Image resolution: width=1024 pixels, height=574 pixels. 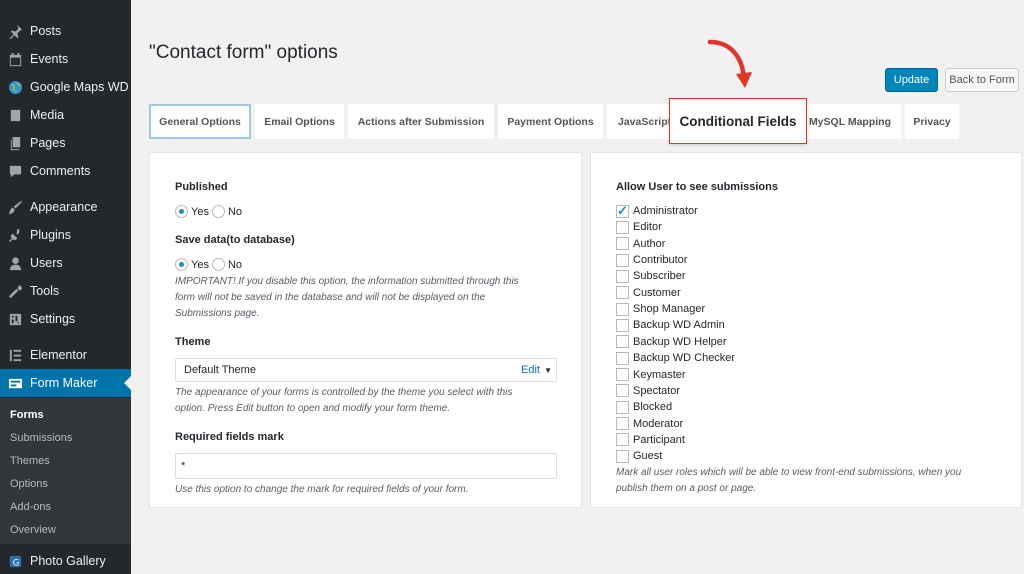 I want to click on role-checkbox-row: Customer, so click(x=648, y=293).